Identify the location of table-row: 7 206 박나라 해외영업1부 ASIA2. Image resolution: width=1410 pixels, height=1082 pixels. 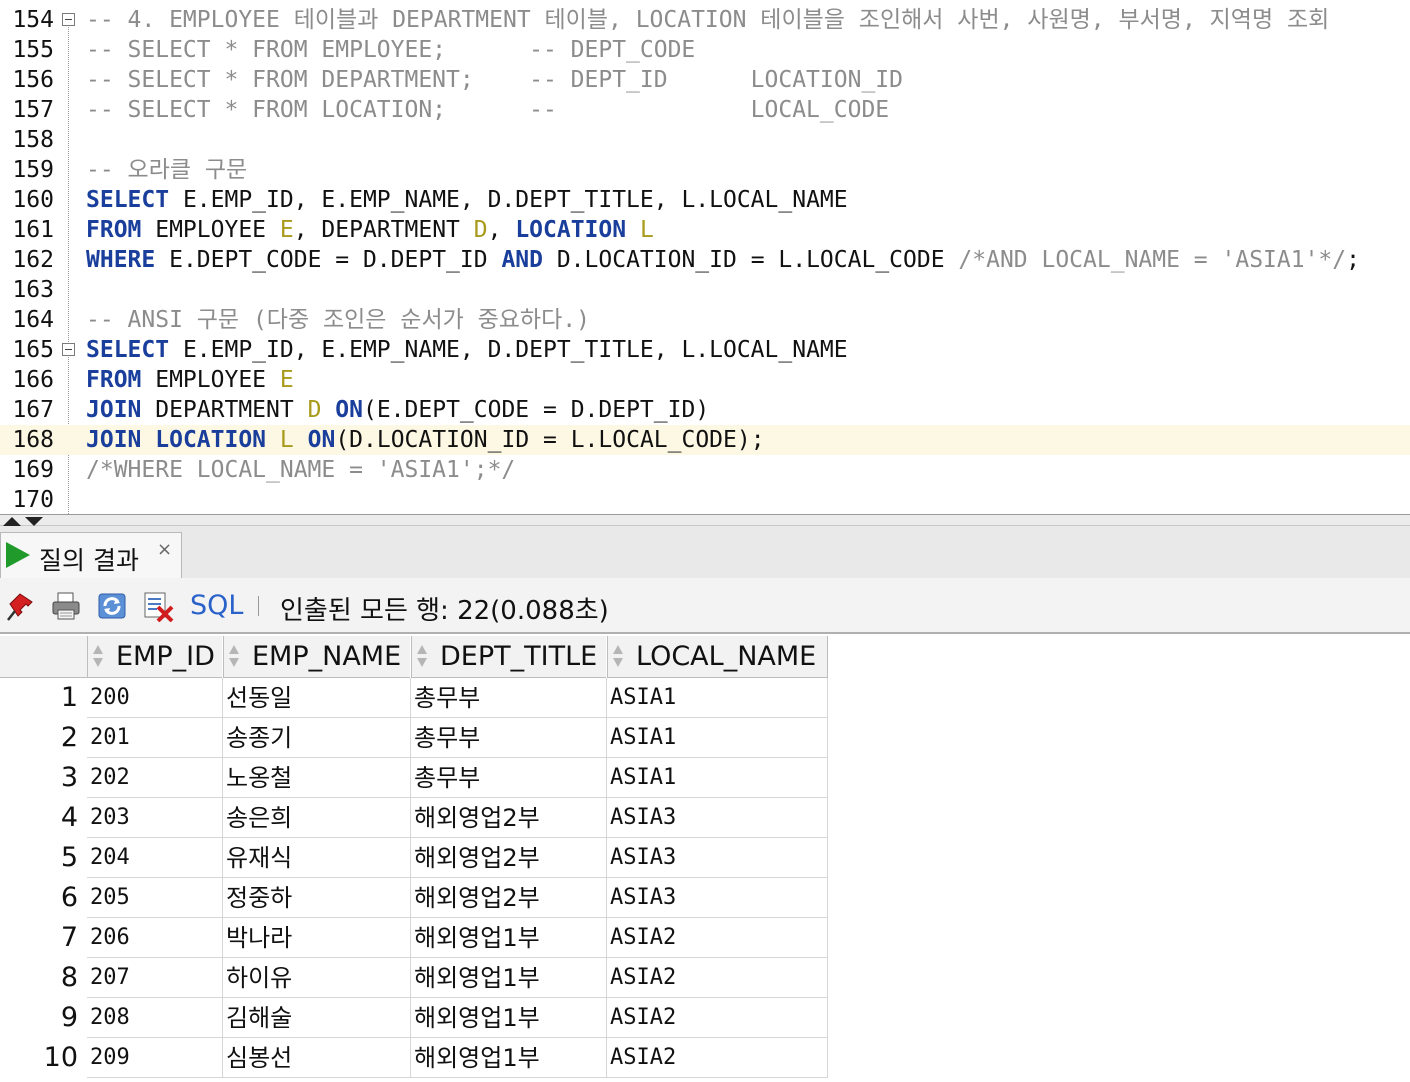
(414, 938).